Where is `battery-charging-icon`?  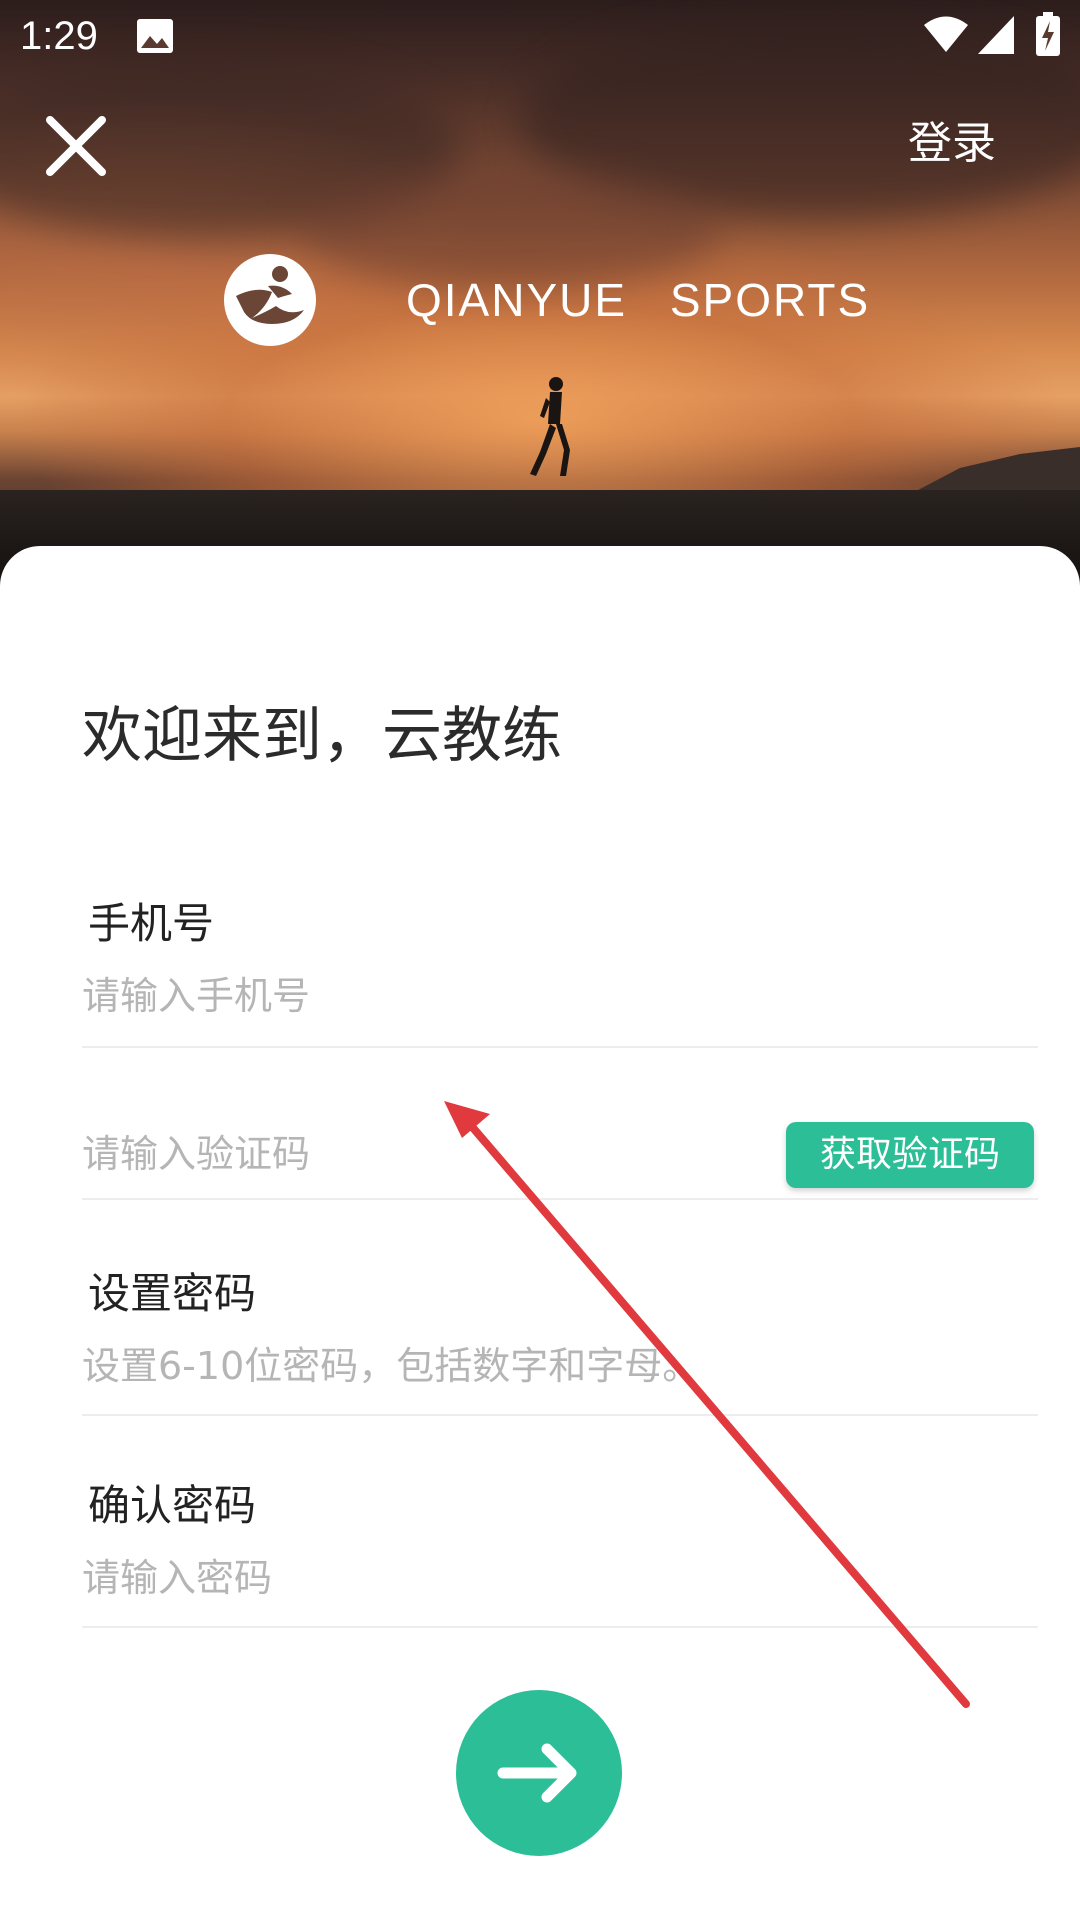
battery-charging-icon is located at coordinates (1048, 34).